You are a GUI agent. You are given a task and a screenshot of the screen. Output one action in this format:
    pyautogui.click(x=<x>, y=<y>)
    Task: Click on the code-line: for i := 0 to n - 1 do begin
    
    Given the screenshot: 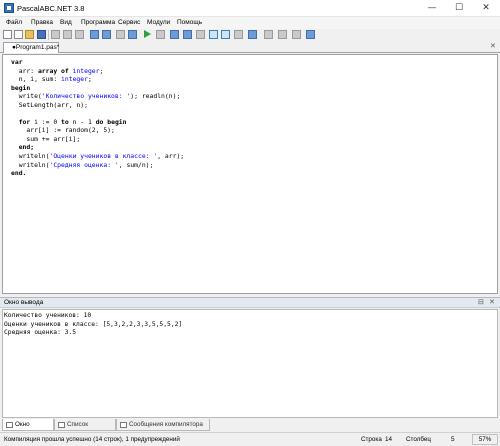 What is the action you would take?
    pyautogui.click(x=72, y=121)
    